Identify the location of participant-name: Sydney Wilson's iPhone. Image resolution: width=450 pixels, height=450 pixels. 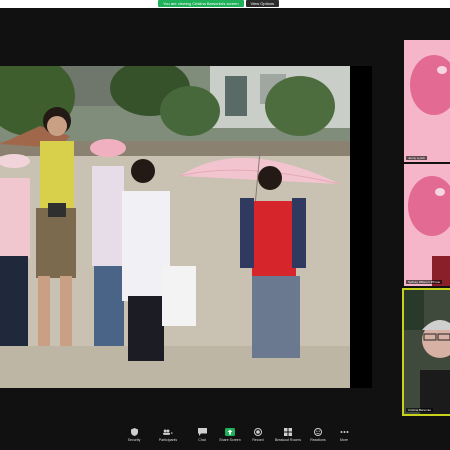
(424, 282).